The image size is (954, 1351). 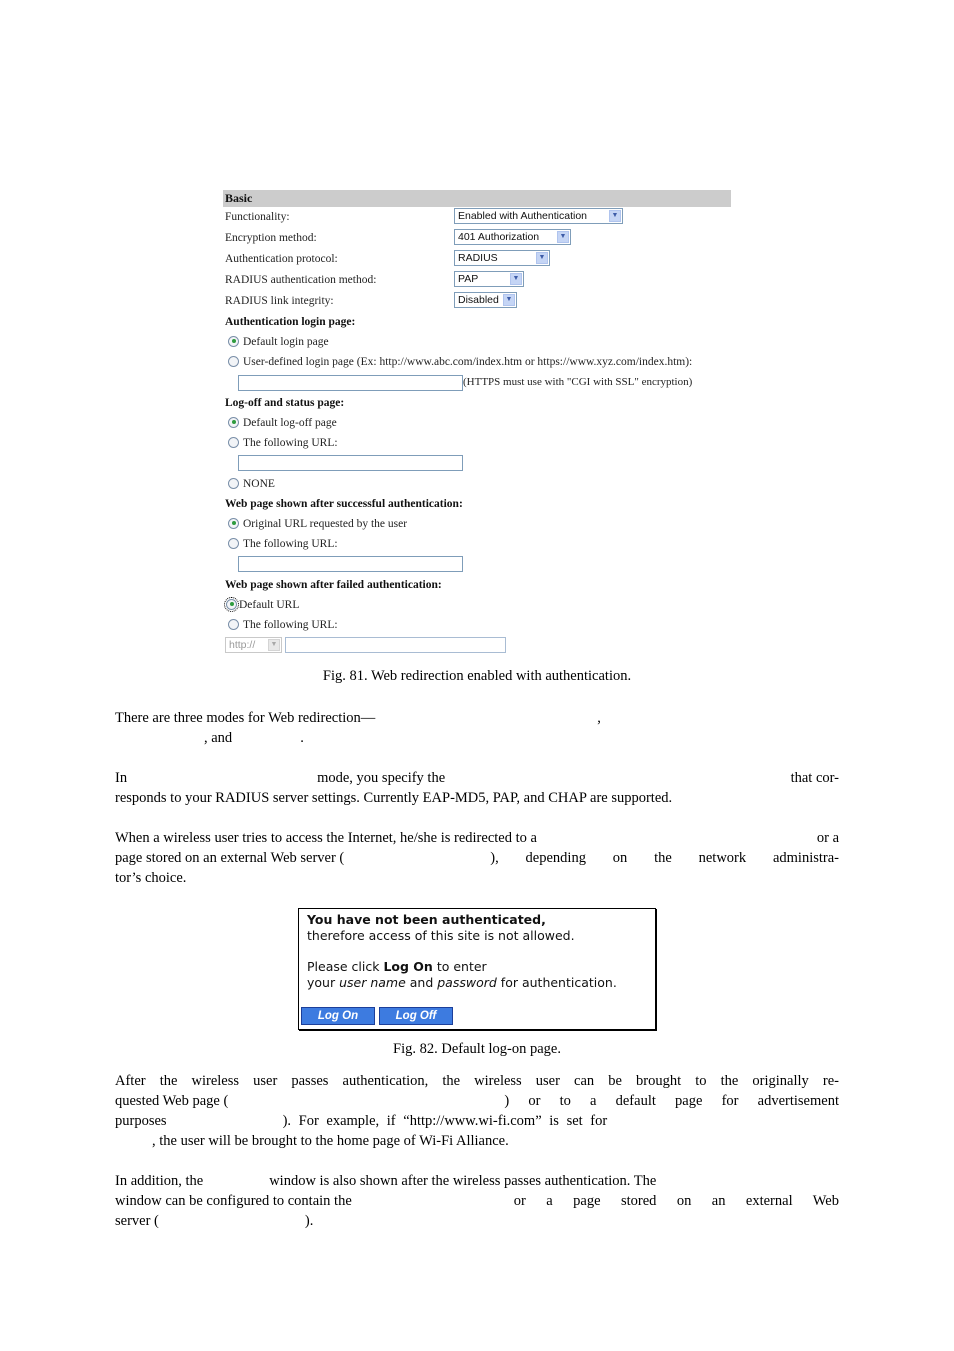 I want to click on text: ) or to a default page for advertisement, so click(x=671, y=1101).